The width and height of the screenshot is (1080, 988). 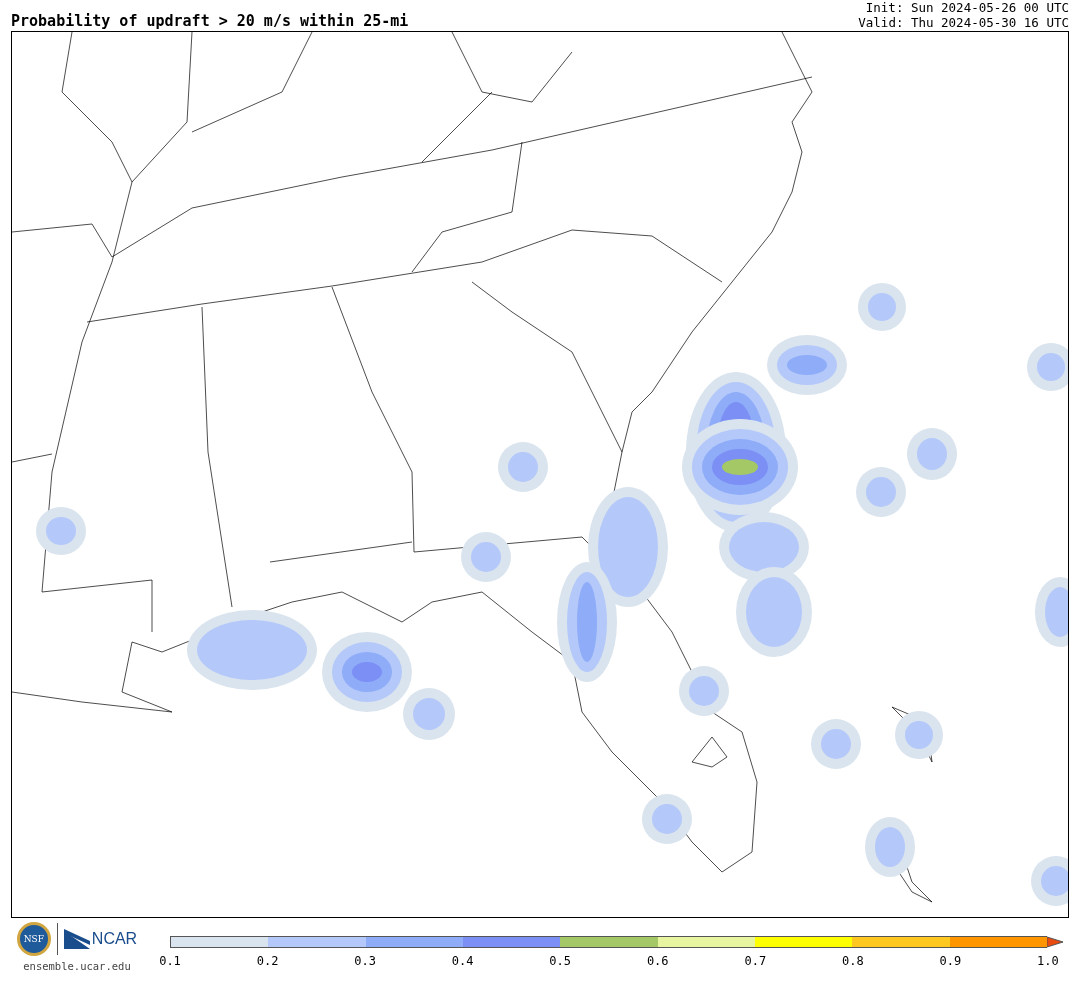 What do you see at coordinates (77, 966) in the screenshot?
I see `site-url: ensemble.ucar.edu` at bounding box center [77, 966].